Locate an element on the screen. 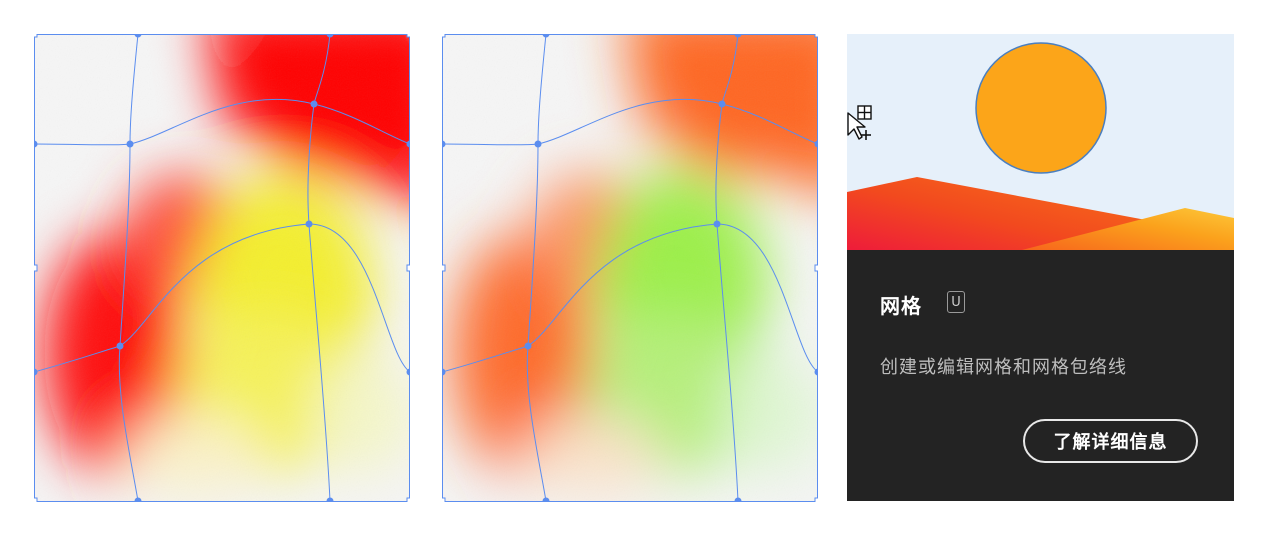  learn-more-button: 了解详细信息 is located at coordinates (1110, 441).